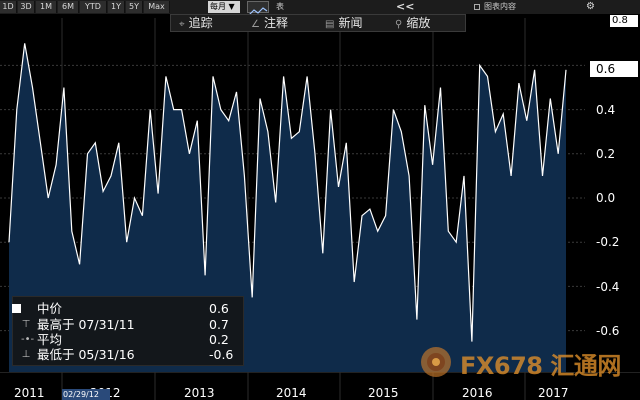 This screenshot has width=640, height=400. What do you see at coordinates (275, 23) in the screenshot?
I see `annotate-label: 注释` at bounding box center [275, 23].